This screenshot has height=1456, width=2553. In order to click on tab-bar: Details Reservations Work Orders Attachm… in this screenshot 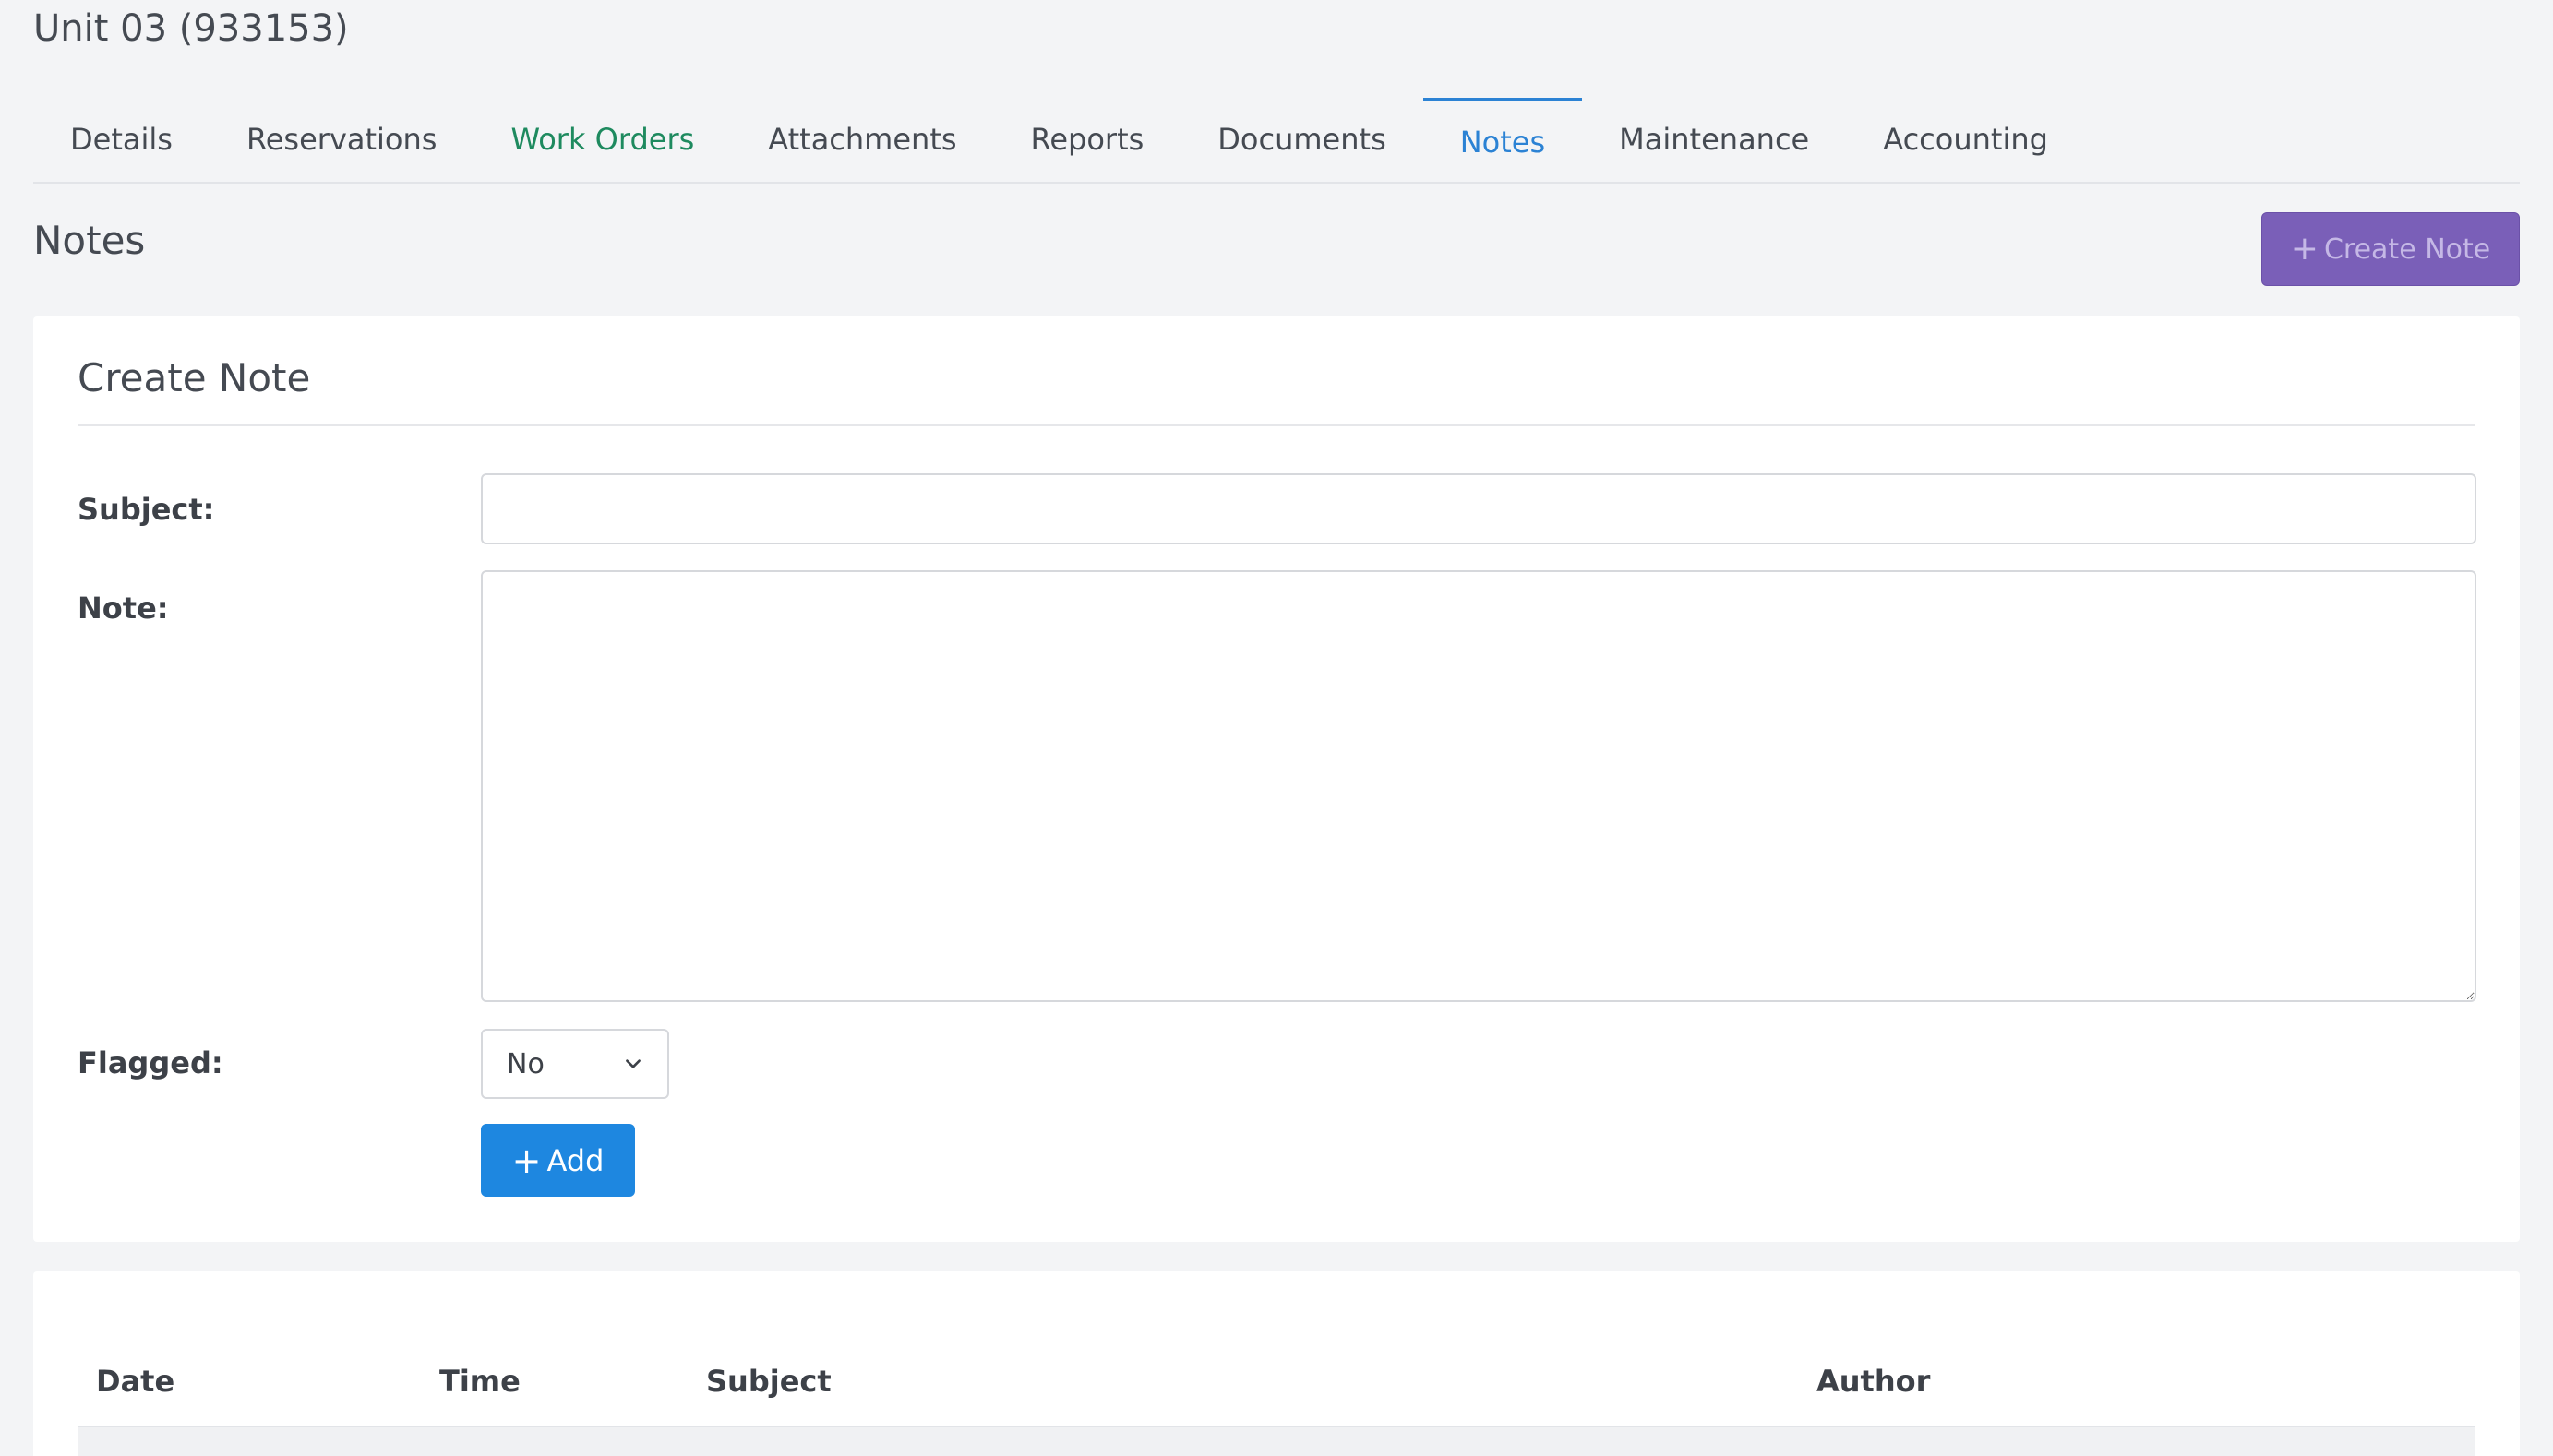, I will do `click(1276, 140)`.